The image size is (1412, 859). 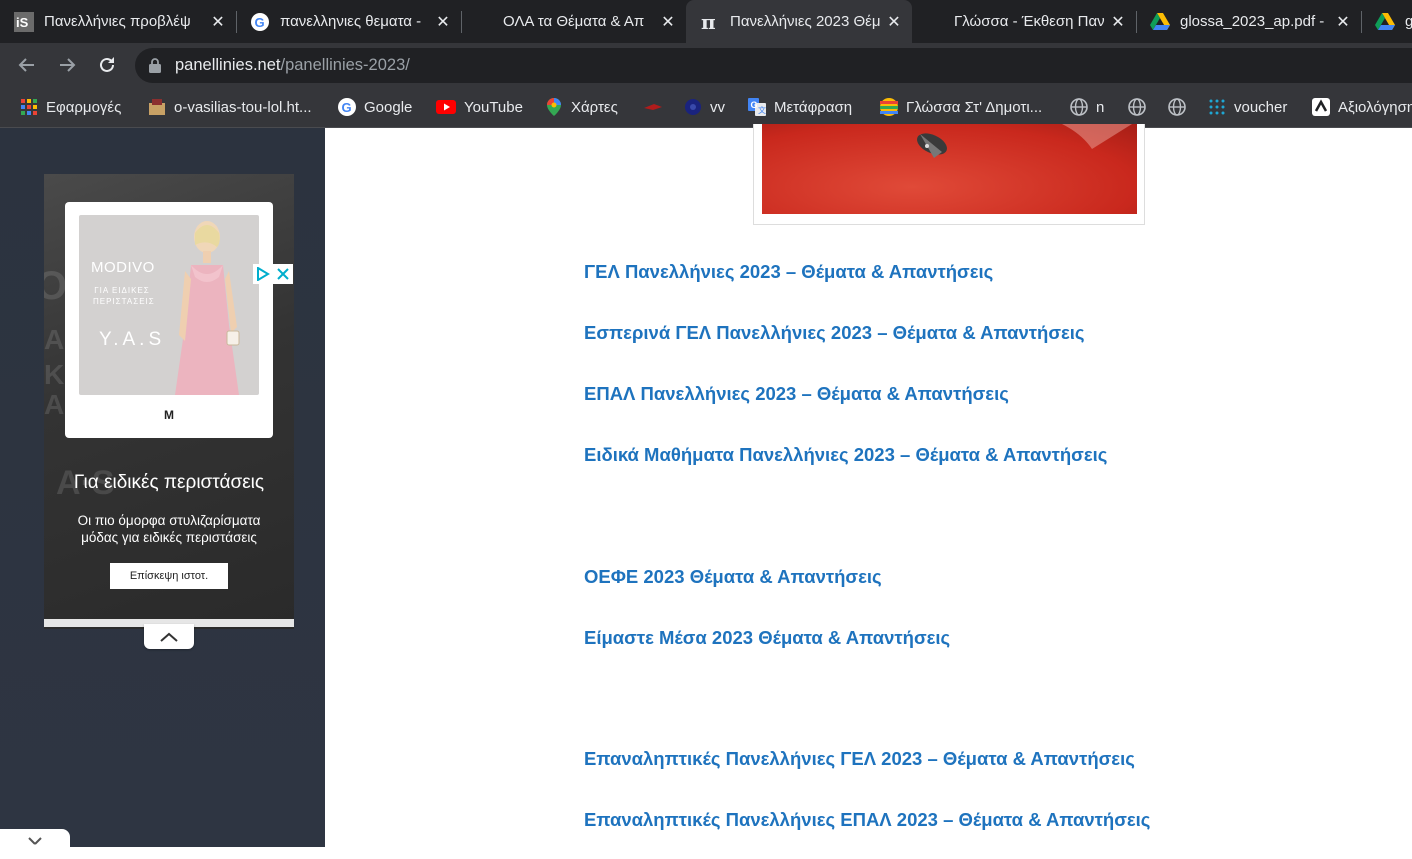 I want to click on link-eimaste-mesa-2023: Είμαστε Μέσα 2023 Θέματα & Απαντήσεις, so click(x=767, y=638).